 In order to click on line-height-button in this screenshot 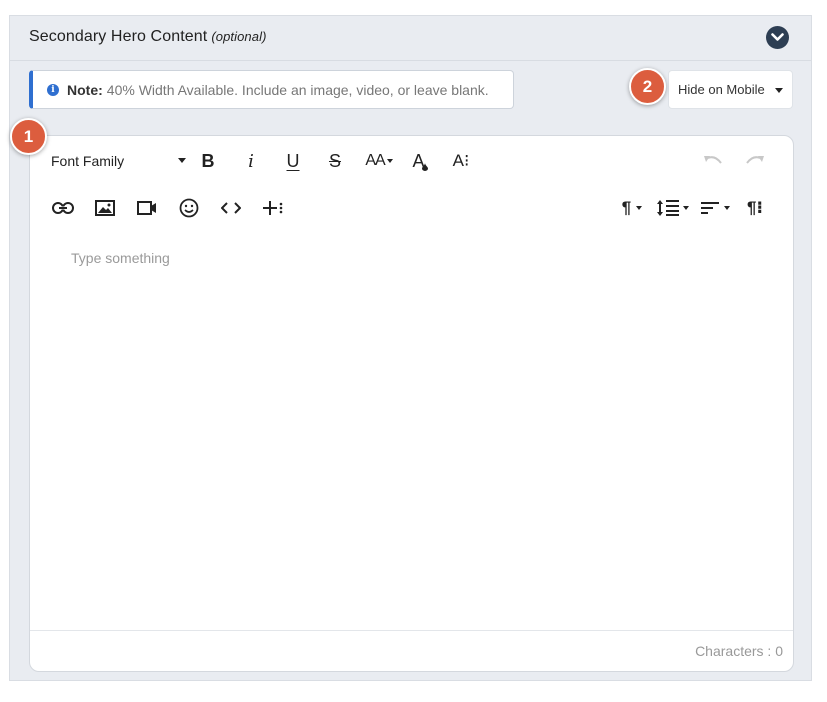, I will do `click(672, 208)`.